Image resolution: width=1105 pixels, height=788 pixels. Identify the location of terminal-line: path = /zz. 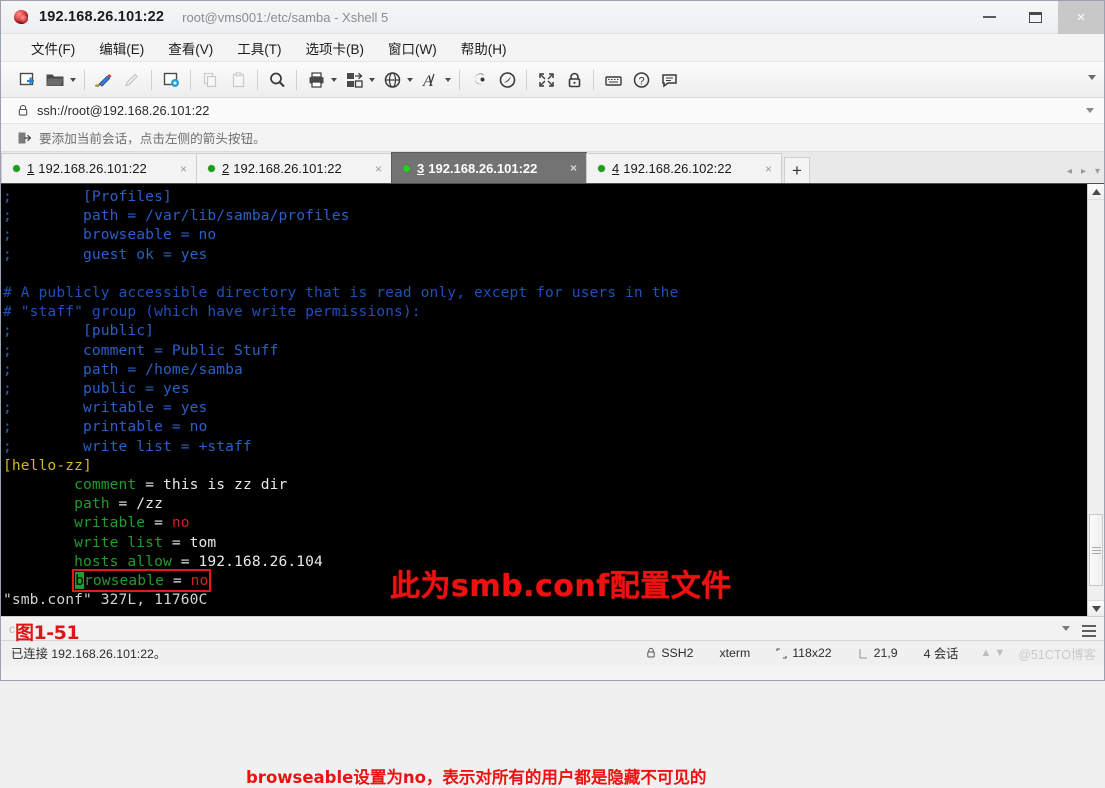
(545, 503).